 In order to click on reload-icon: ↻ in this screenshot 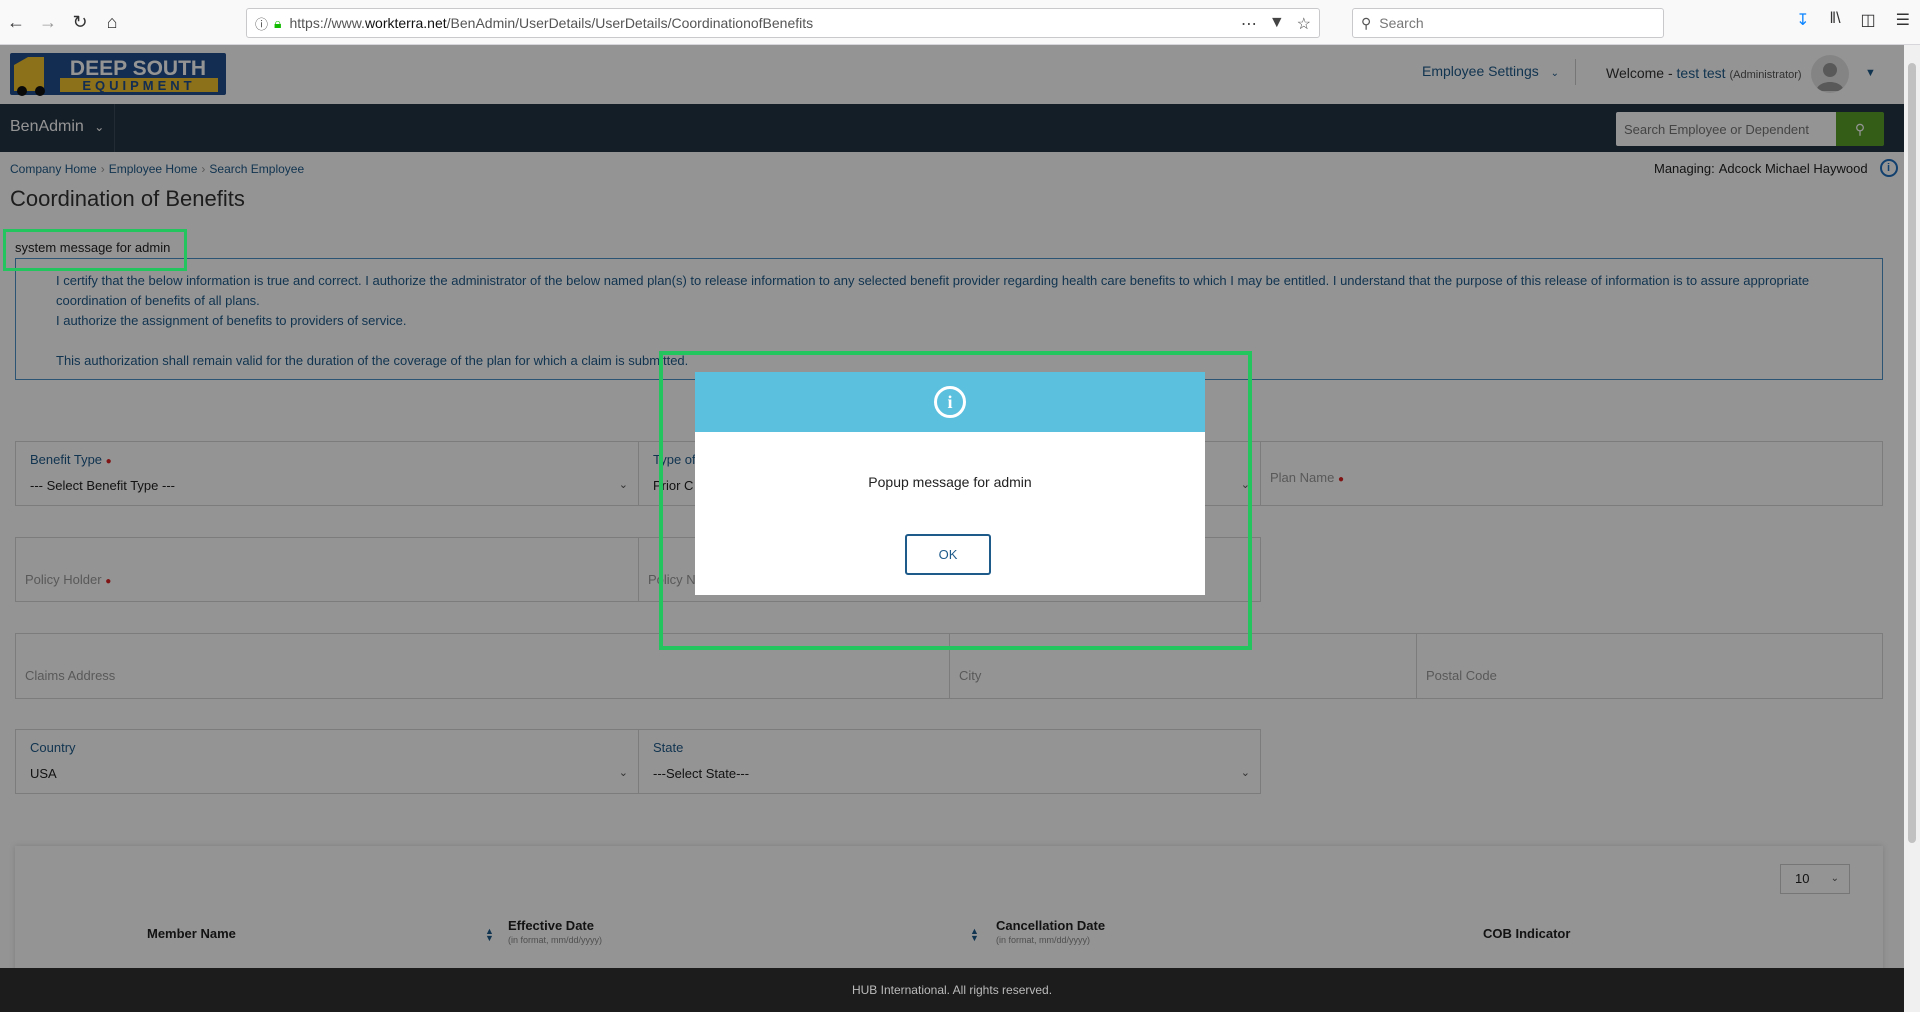, I will do `click(80, 22)`.